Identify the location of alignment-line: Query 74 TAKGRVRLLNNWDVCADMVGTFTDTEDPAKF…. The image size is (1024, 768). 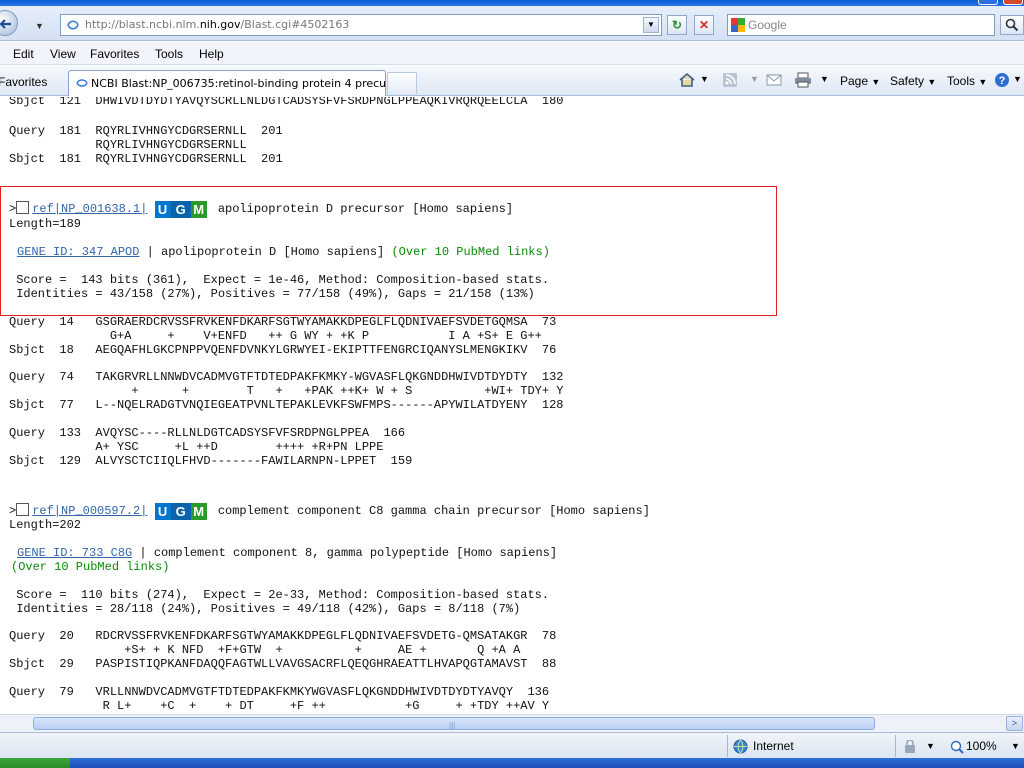
(286, 377).